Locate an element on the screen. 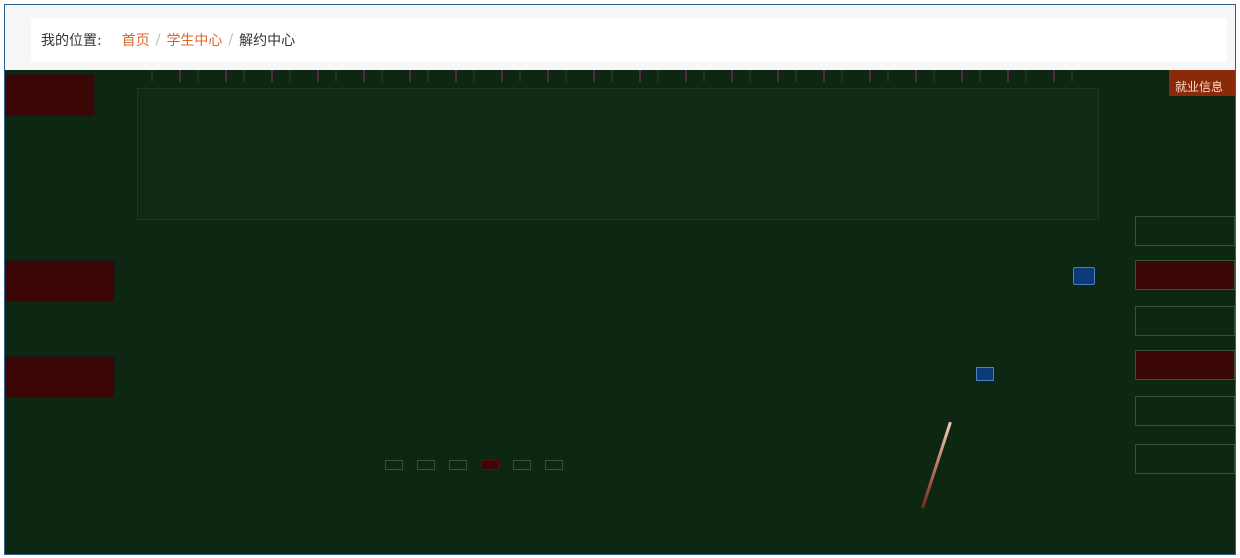 The width and height of the screenshot is (1240, 558). right-sidebar: 就业信息 is located at coordinates (1182, 312).